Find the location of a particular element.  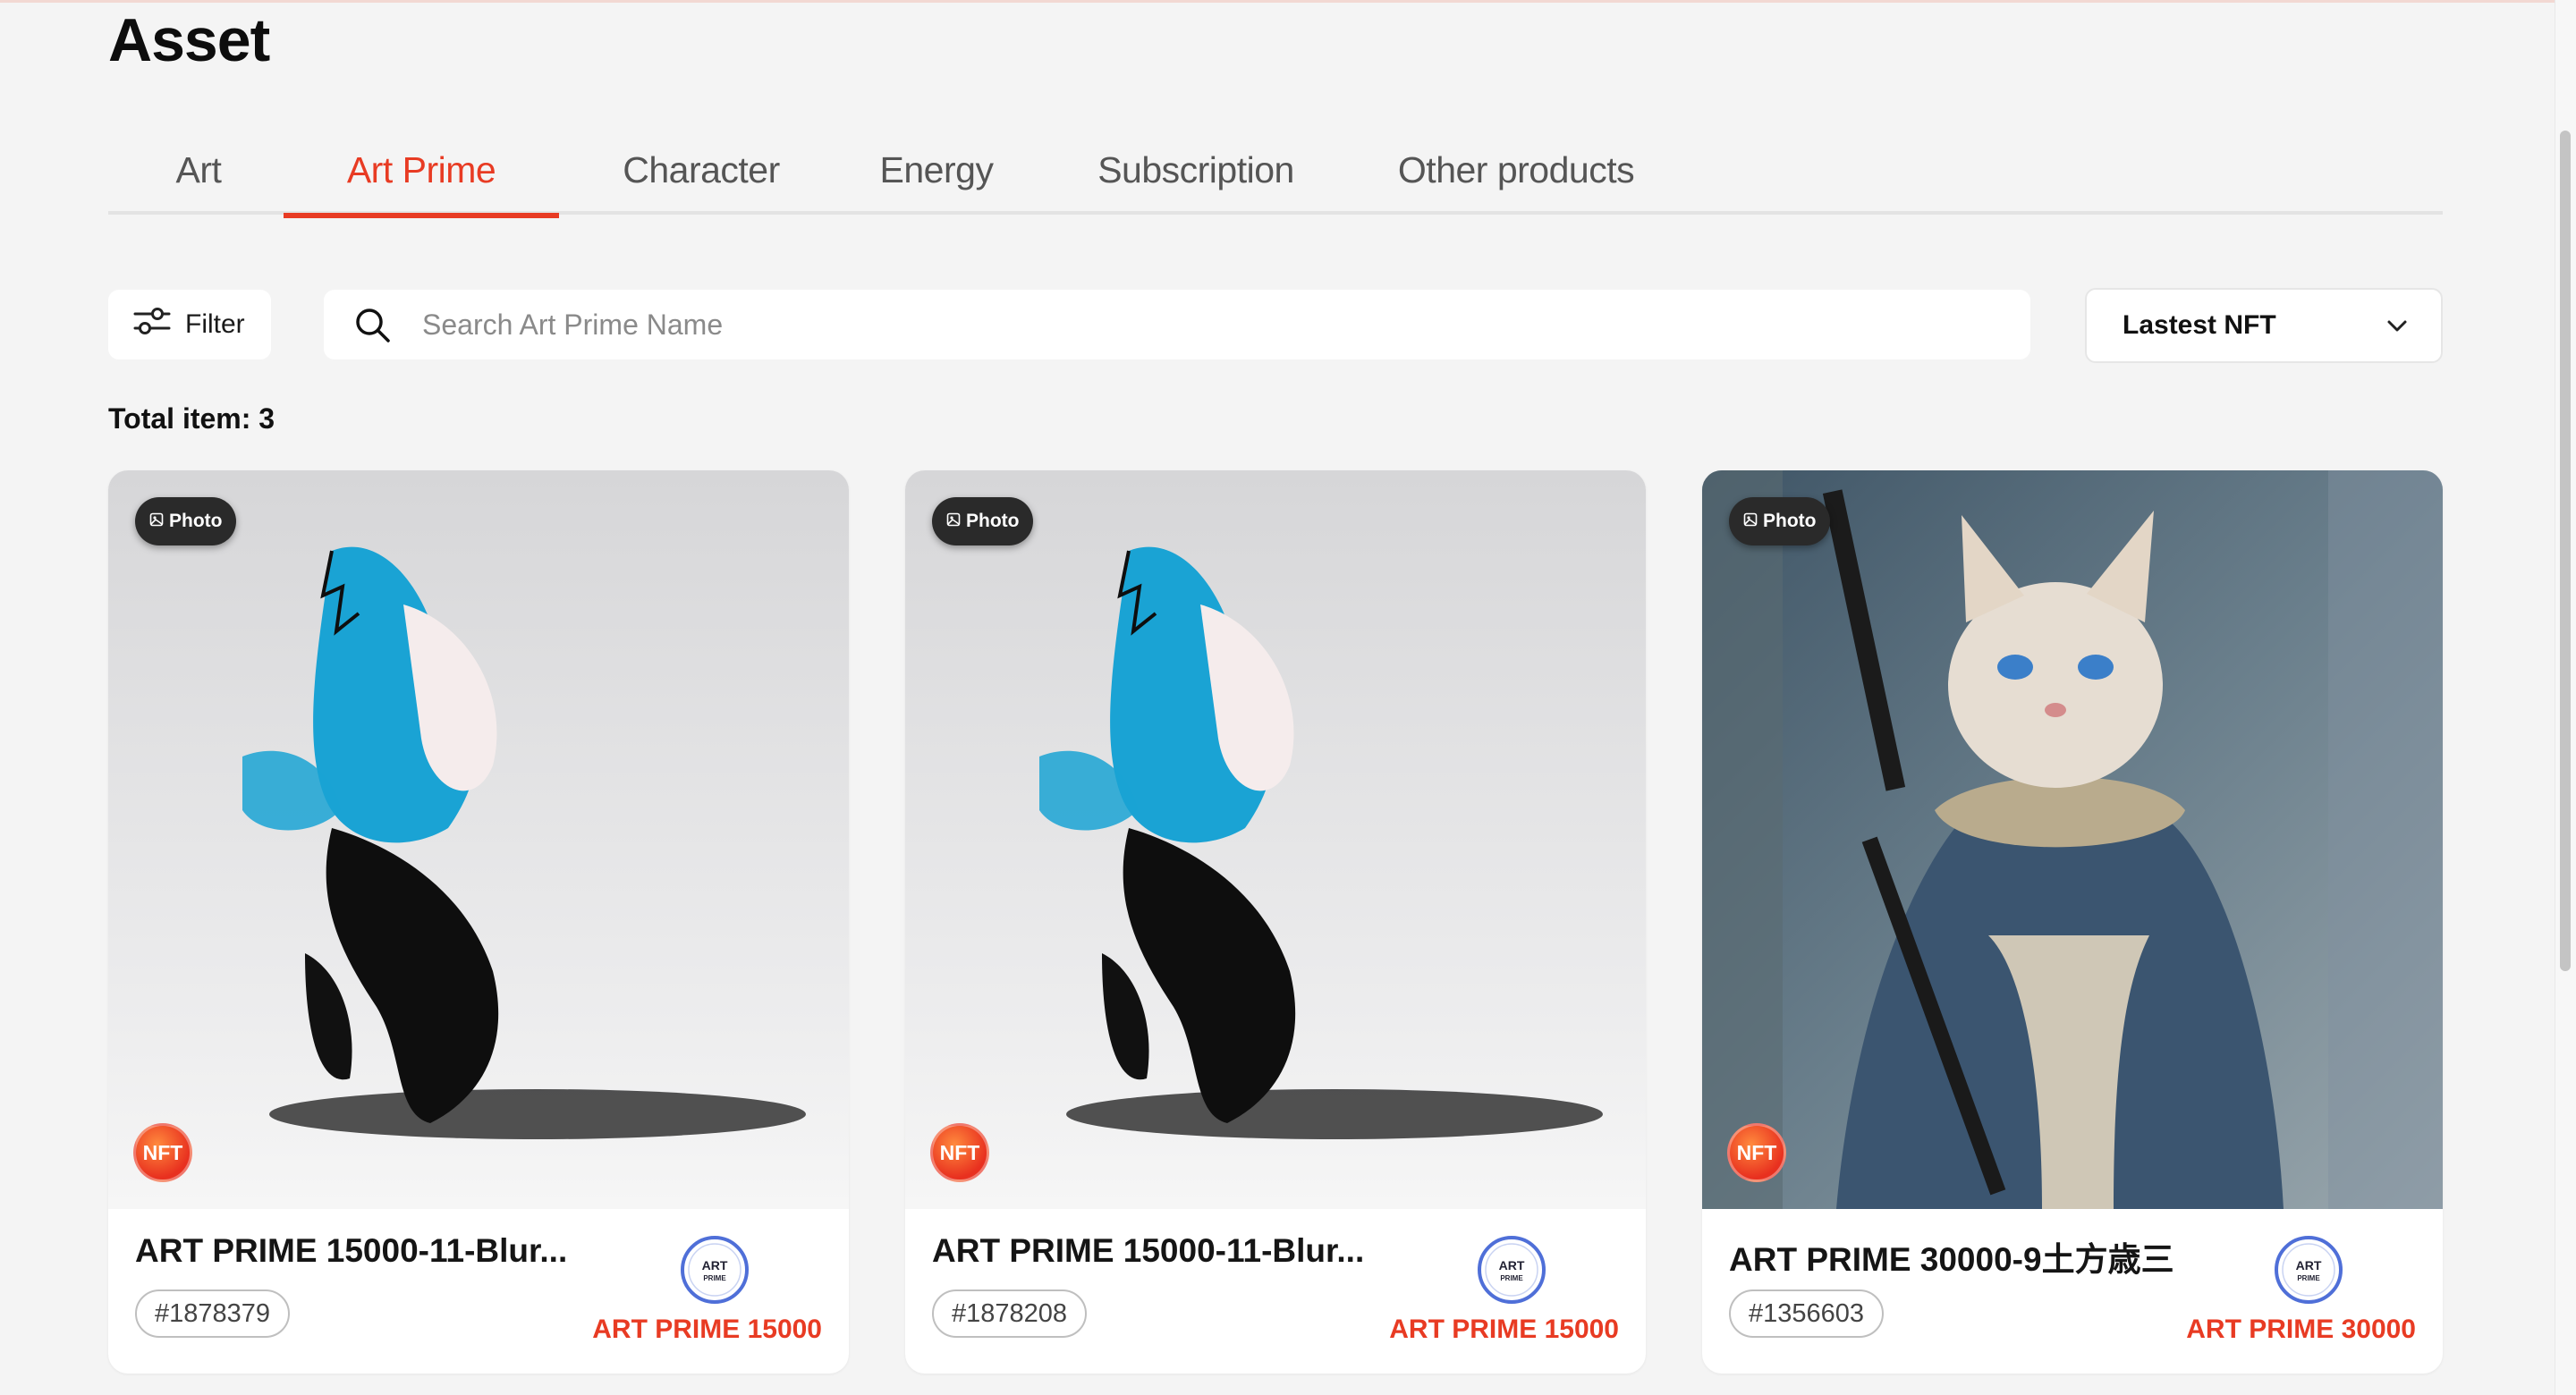

filter-sliders-icon is located at coordinates (152, 324).